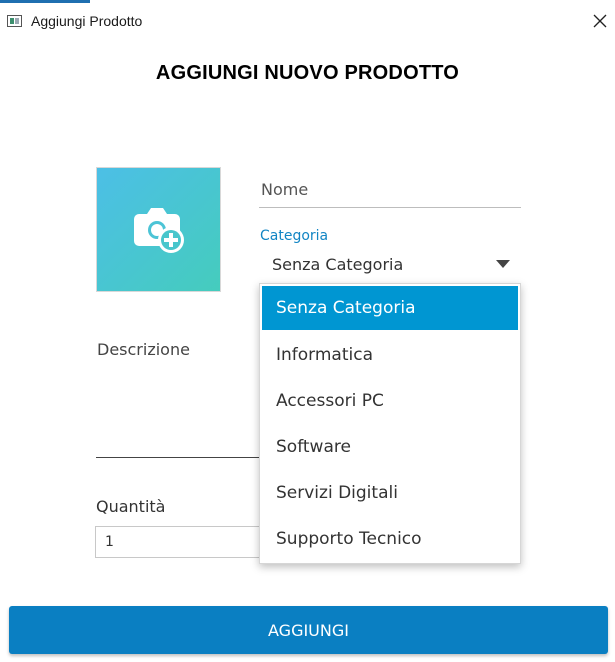 The height and width of the screenshot is (662, 615). Describe the element at coordinates (390, 401) in the screenshot. I see `categoria-option: Accessori PC` at that location.